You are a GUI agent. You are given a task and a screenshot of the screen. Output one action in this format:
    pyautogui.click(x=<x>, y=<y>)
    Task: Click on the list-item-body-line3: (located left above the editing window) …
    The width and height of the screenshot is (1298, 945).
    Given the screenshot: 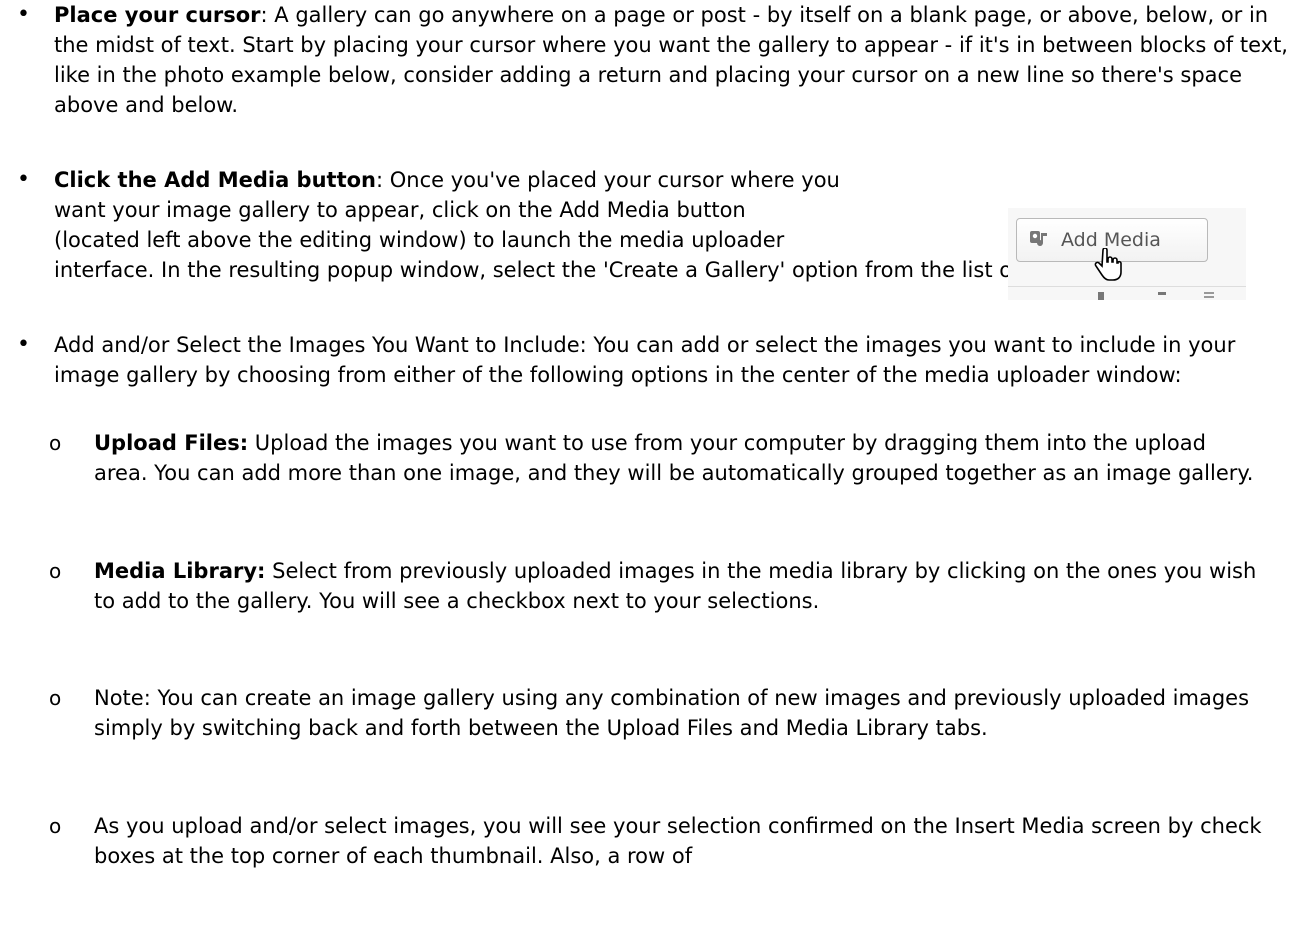 What is the action you would take?
    pyautogui.click(x=419, y=240)
    